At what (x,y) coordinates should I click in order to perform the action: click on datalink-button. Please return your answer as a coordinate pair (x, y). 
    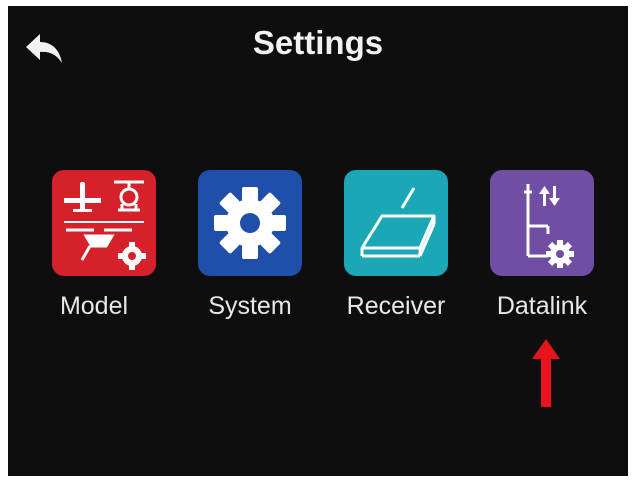
    Looking at the image, I should click on (542, 223).